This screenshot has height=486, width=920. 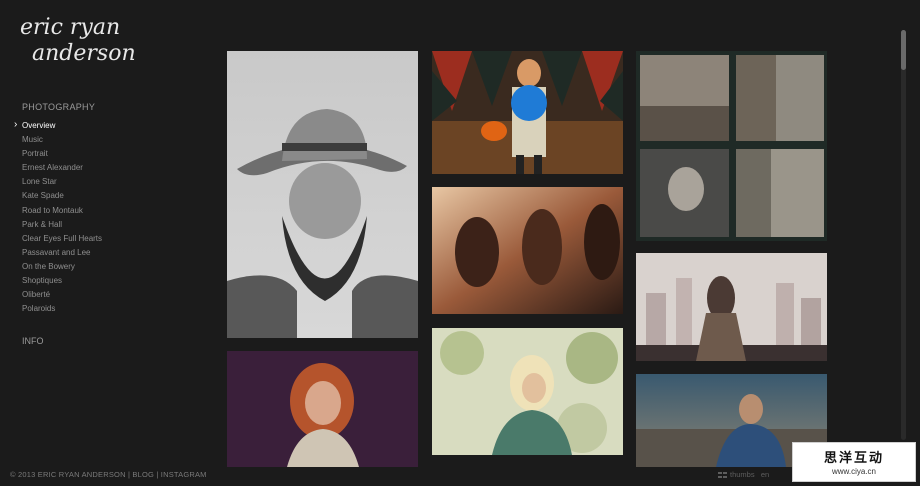 I want to click on nav-item-polaroids: Polaroids, so click(x=62, y=309).